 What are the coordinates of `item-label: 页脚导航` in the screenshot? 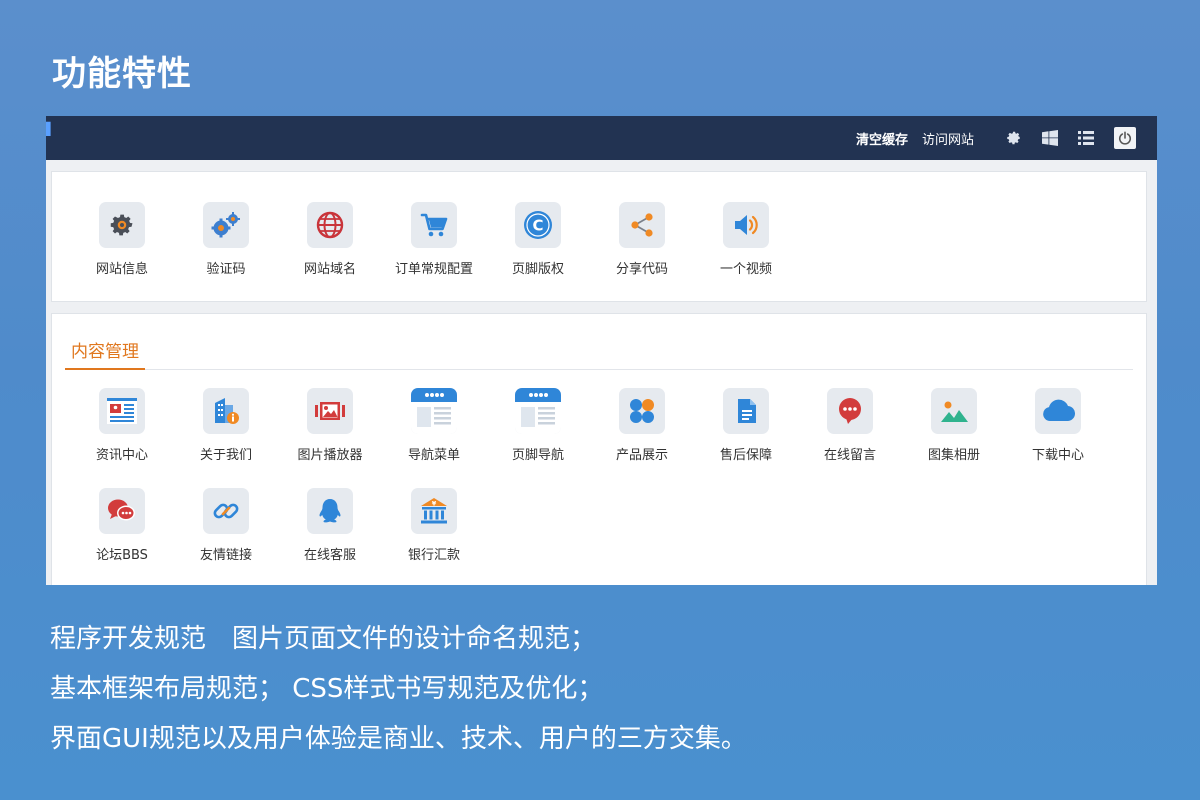 It's located at (537, 455).